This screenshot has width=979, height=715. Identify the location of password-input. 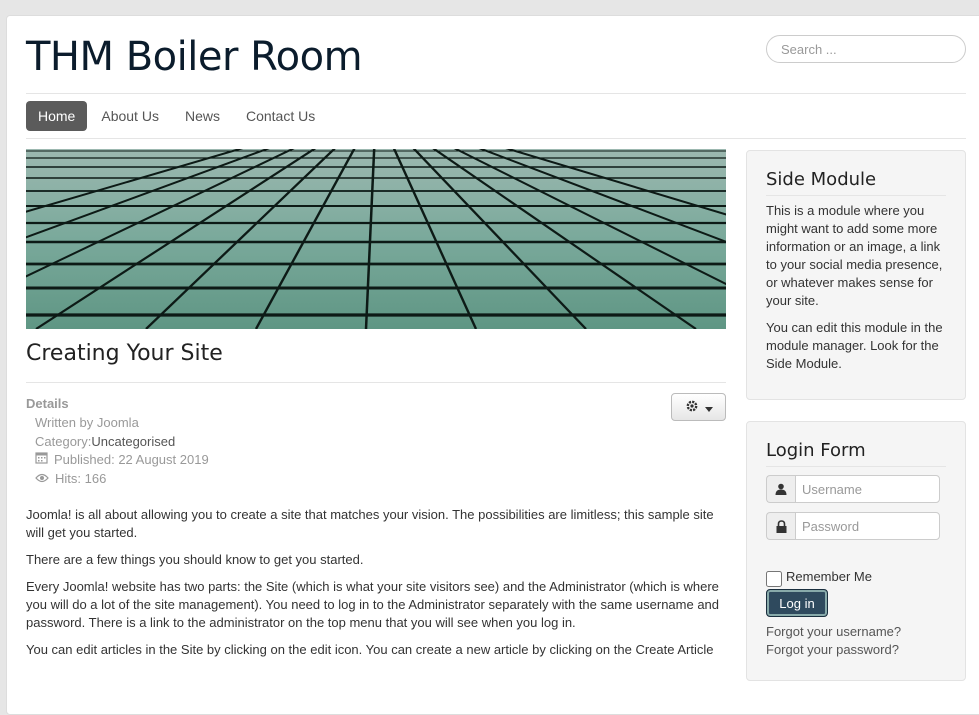
(867, 526).